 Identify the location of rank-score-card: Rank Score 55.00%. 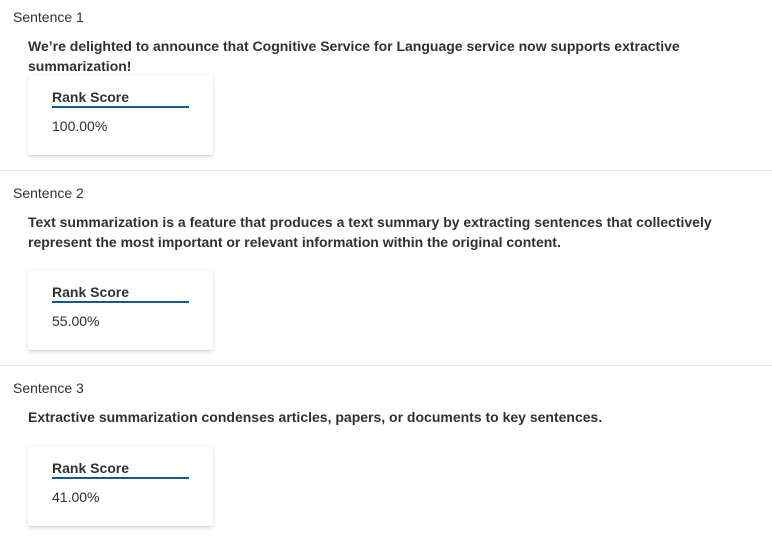
(120, 310).